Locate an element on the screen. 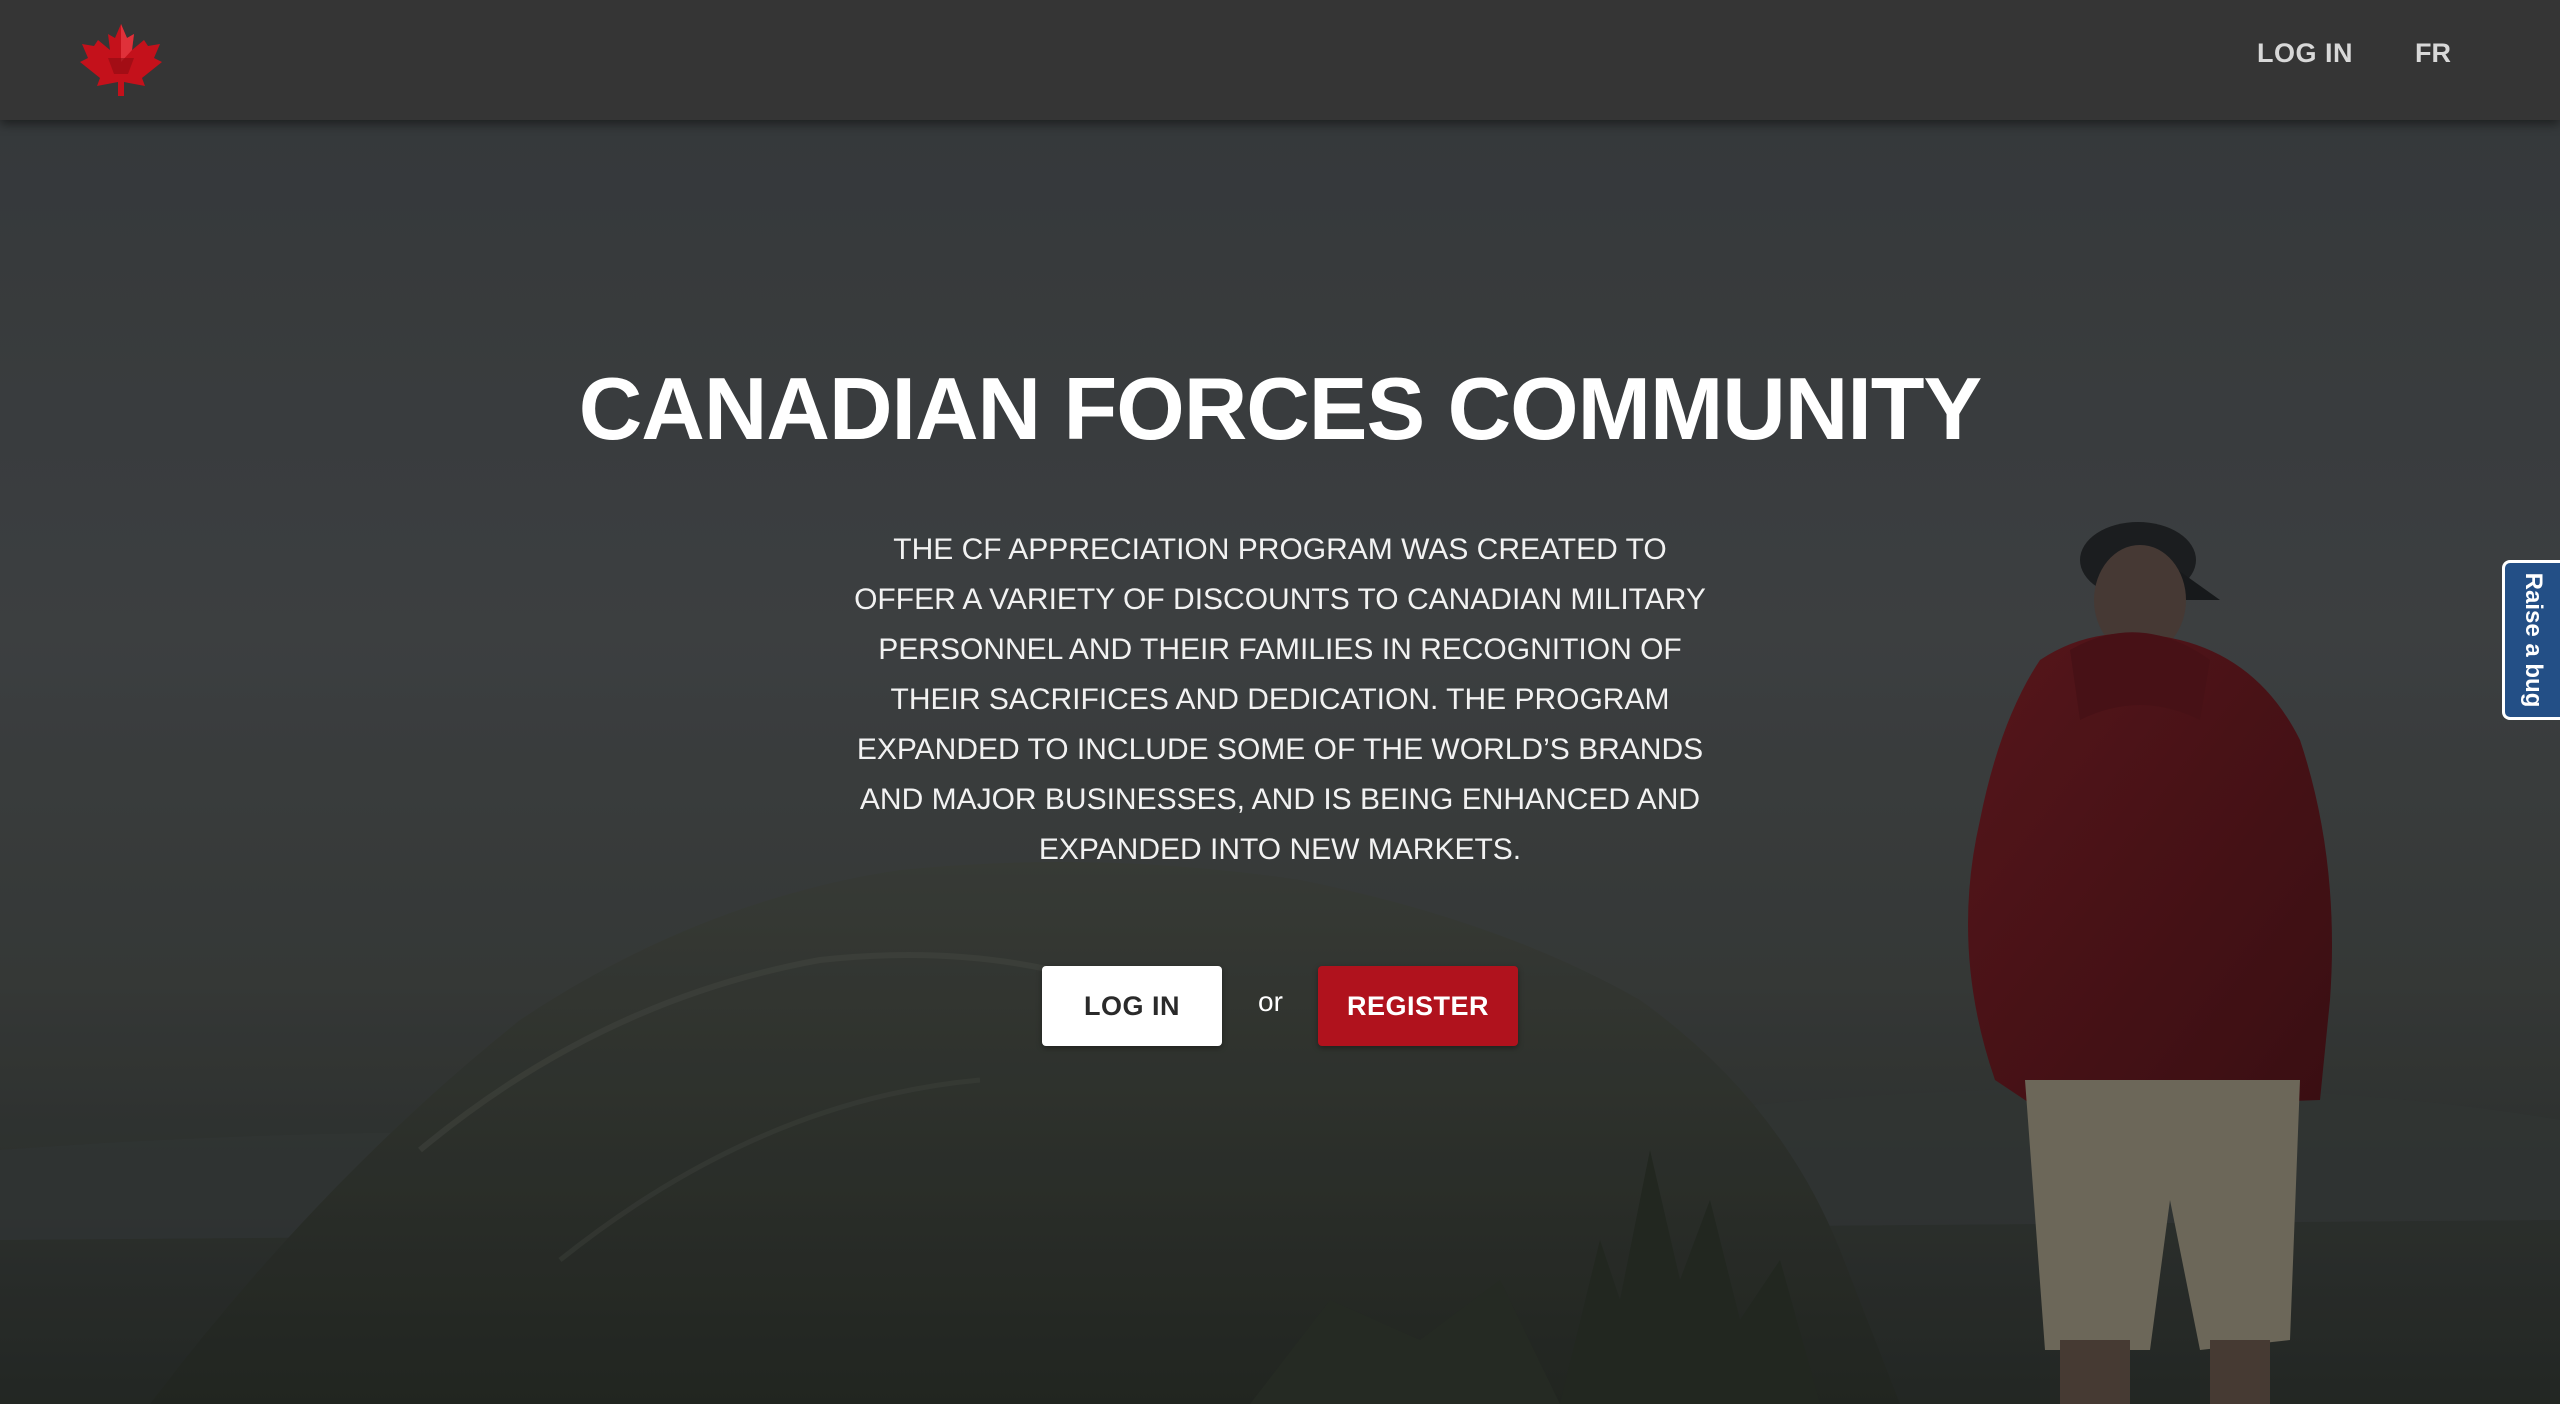  page-title: CANADIAN FORCES COMMUNITY is located at coordinates (1280, 408).